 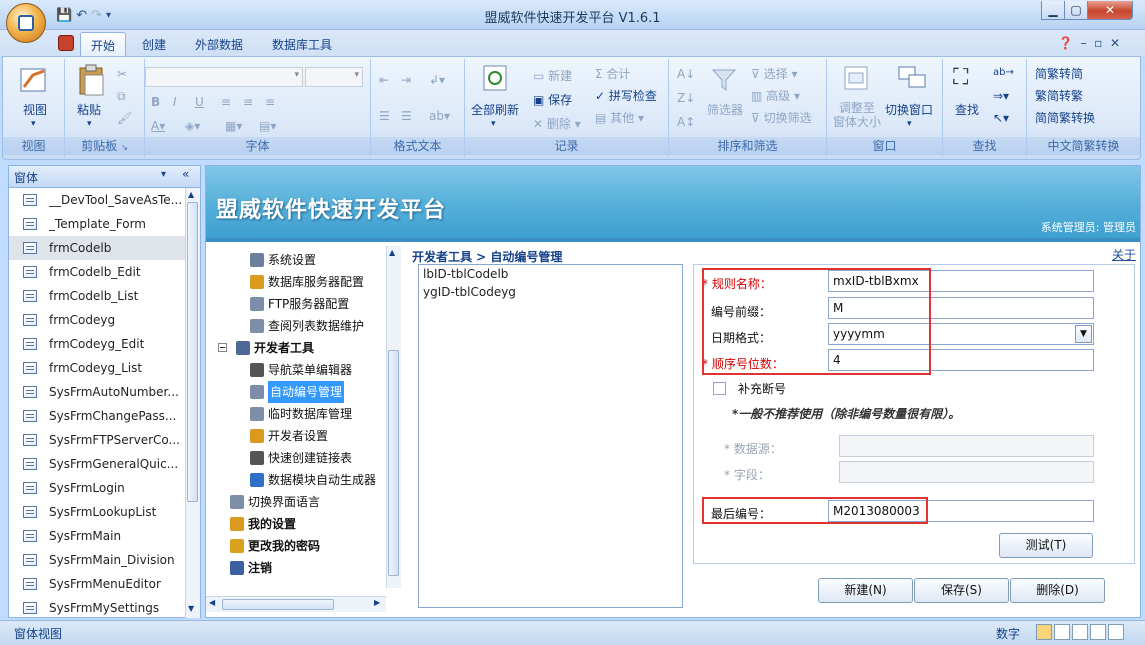 What do you see at coordinates (248, 102) in the screenshot?
I see `align-center-icon: ≡` at bounding box center [248, 102].